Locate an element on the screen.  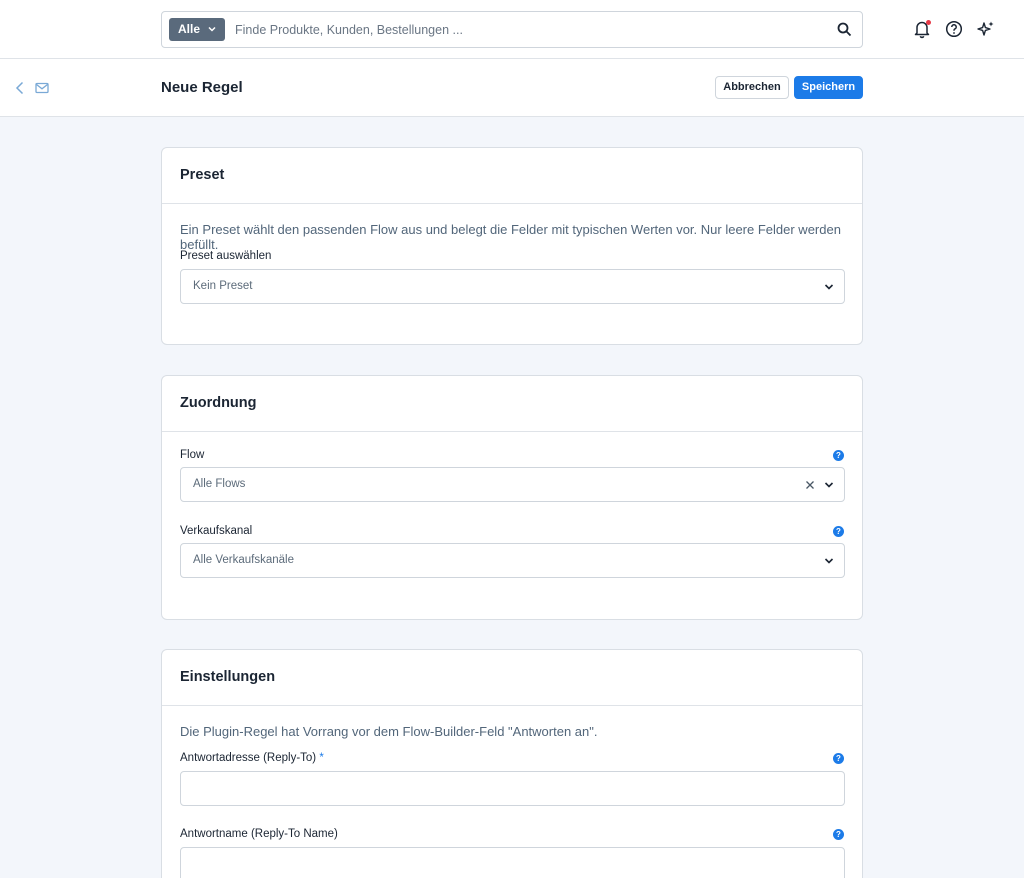
cancel-button: Abbrechen is located at coordinates (752, 87).